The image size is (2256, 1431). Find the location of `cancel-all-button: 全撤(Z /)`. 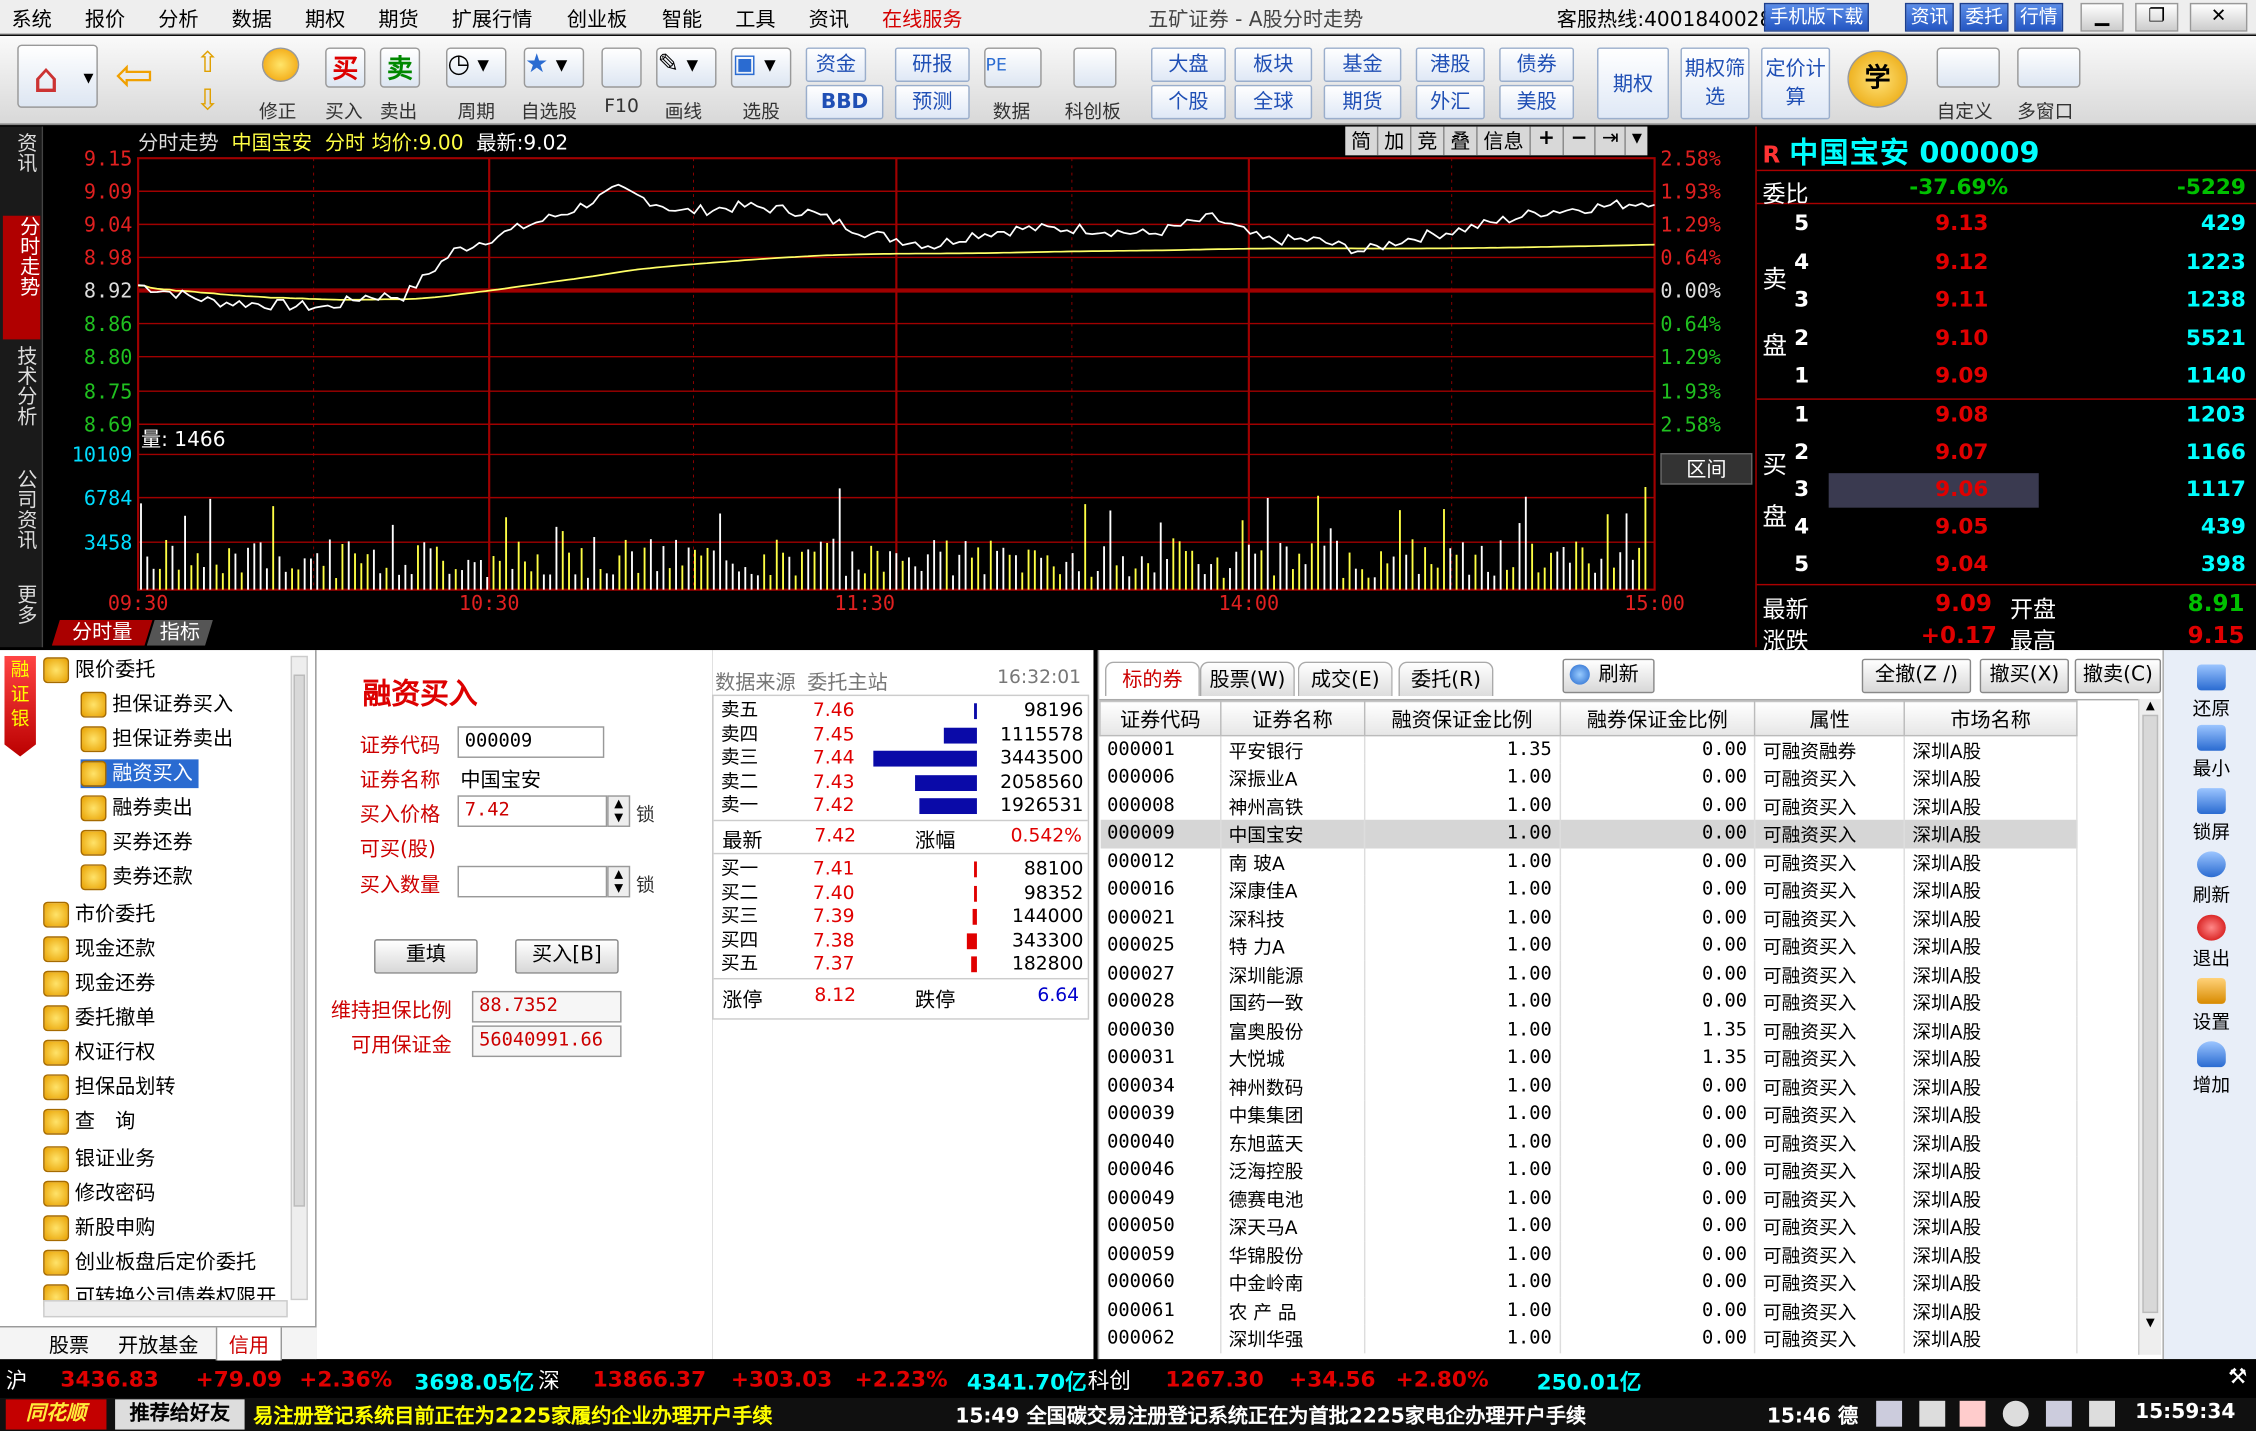

cancel-all-button: 全撤(Z /) is located at coordinates (1916, 676).